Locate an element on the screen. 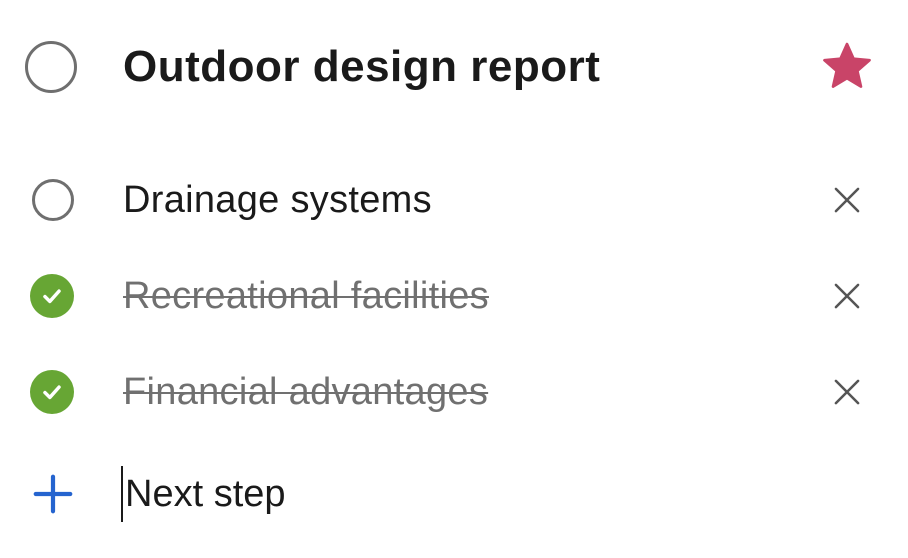 The height and width of the screenshot is (558, 908). star-icon is located at coordinates (847, 67).